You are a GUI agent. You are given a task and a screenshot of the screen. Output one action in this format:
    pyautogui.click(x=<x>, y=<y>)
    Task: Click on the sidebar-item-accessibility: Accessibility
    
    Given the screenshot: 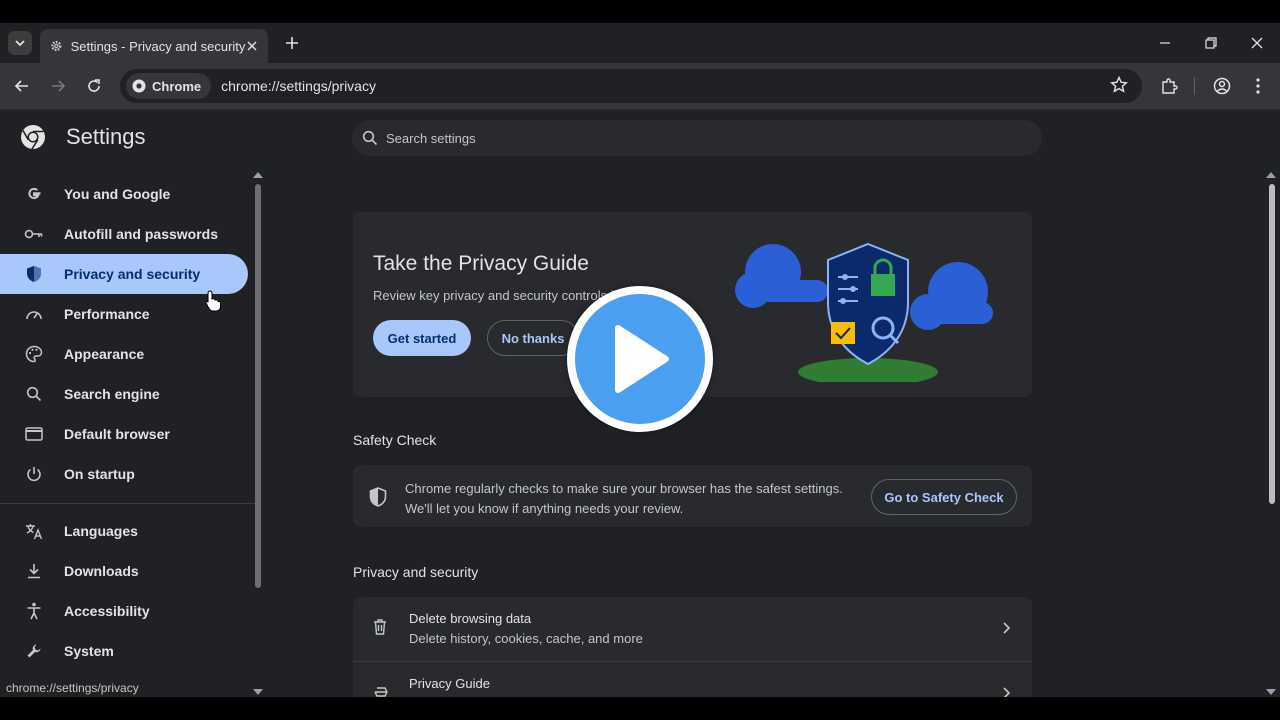 What is the action you would take?
    pyautogui.click(x=127, y=611)
    